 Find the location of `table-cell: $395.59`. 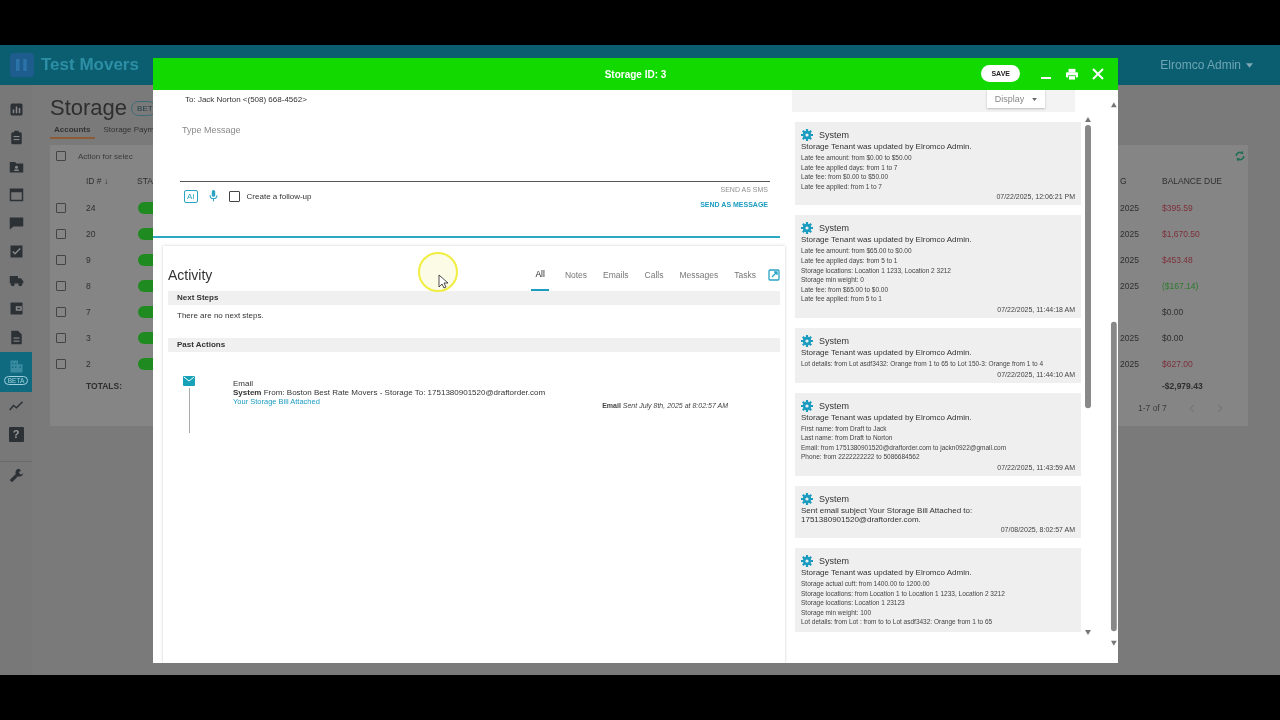

table-cell: $395.59 is located at coordinates (1177, 208).